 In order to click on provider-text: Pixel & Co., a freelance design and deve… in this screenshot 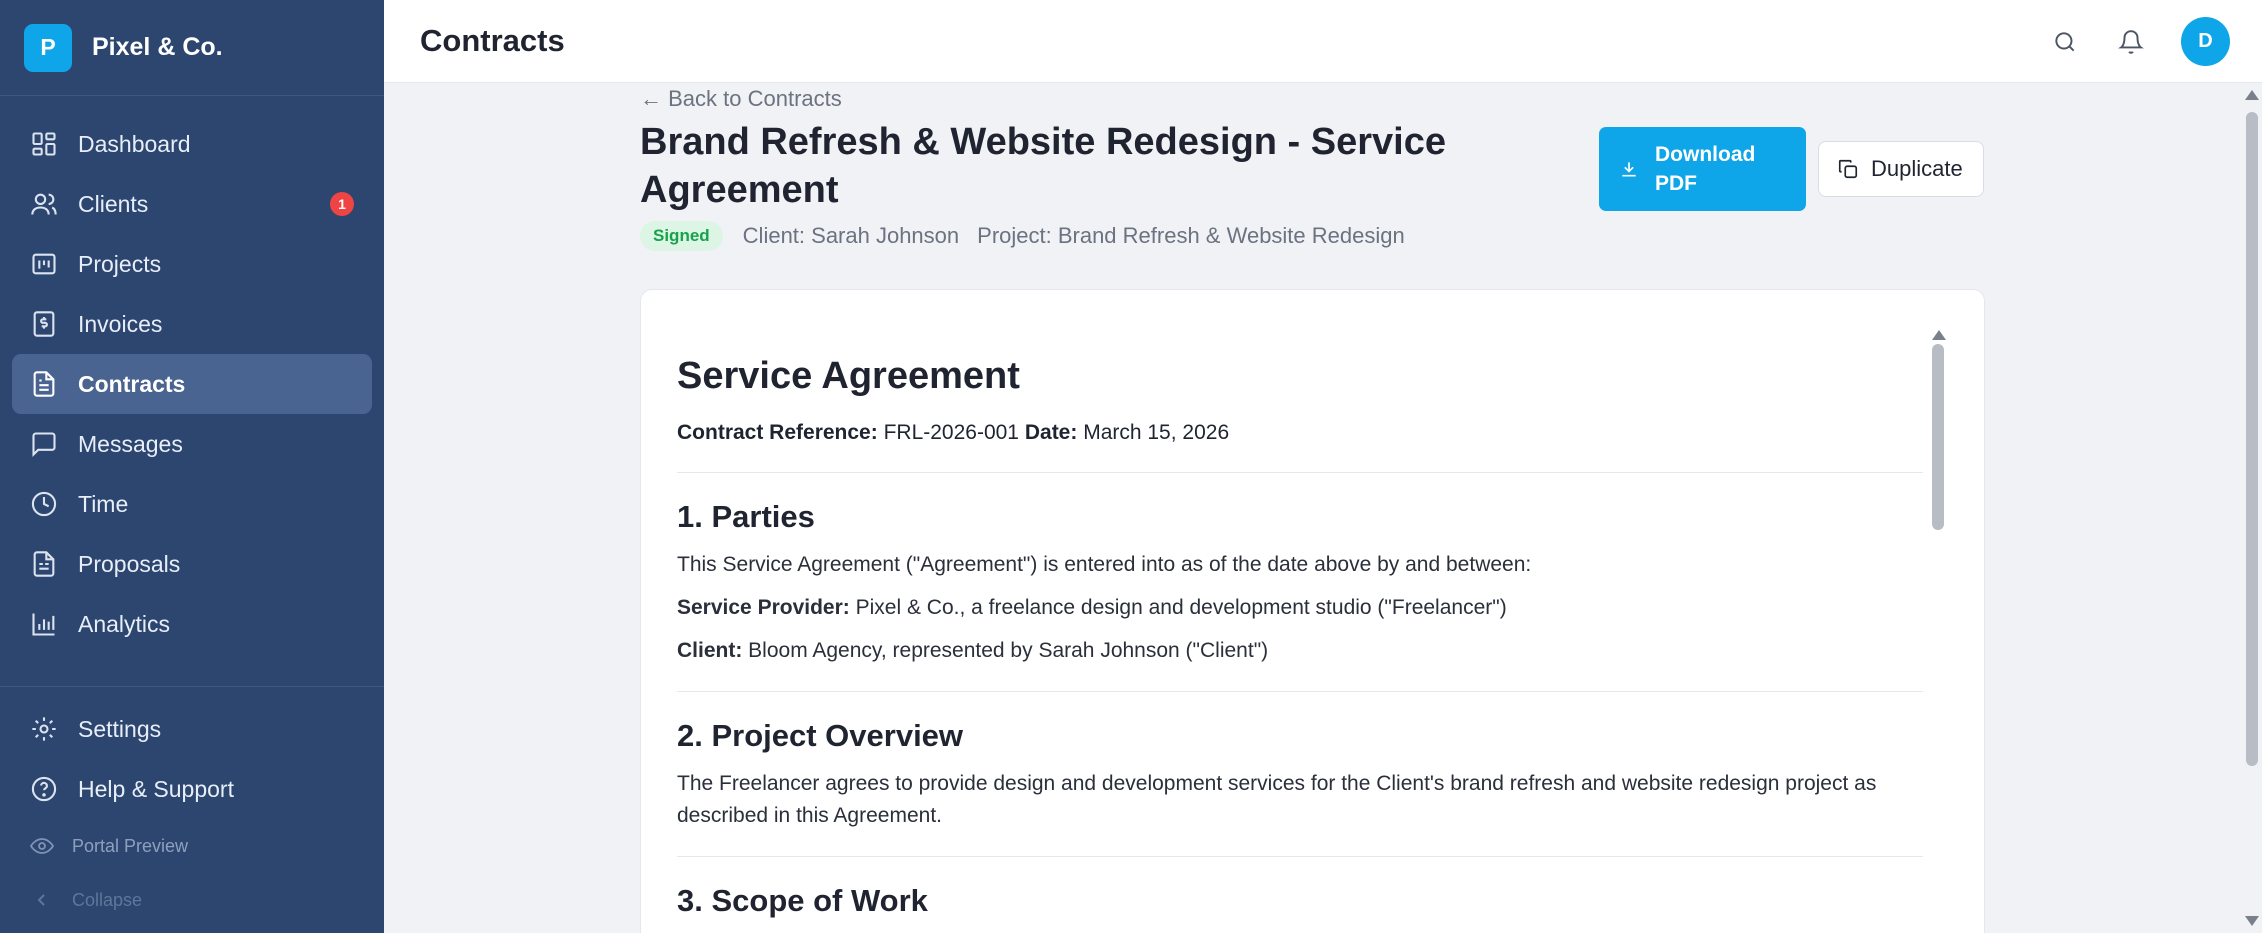, I will do `click(1181, 607)`.